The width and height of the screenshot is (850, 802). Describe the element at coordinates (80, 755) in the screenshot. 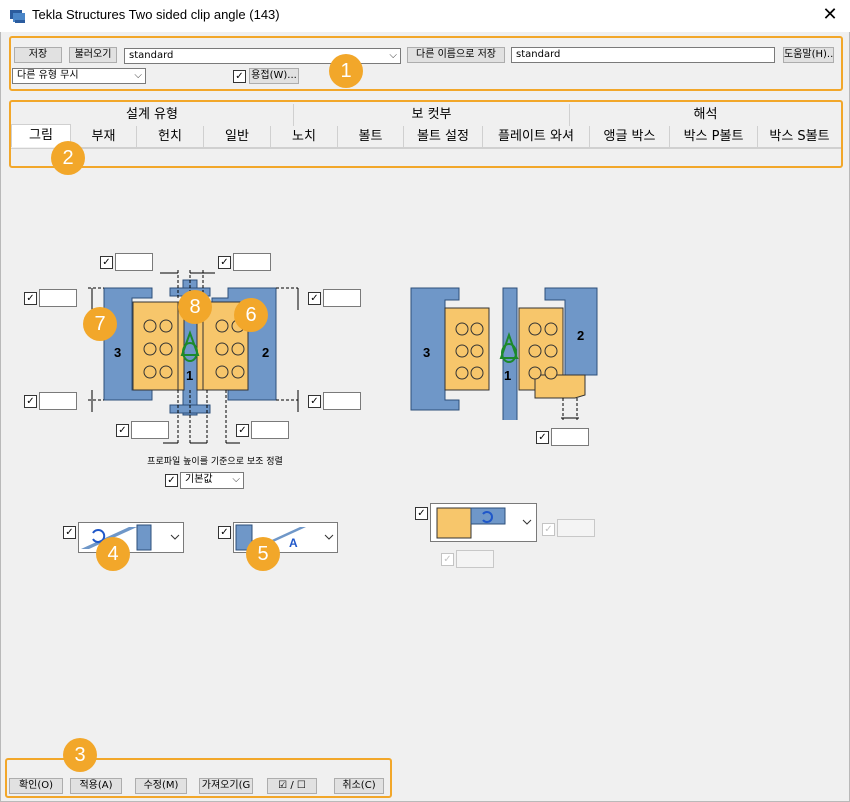

I see `callout-badge-3: 3` at that location.